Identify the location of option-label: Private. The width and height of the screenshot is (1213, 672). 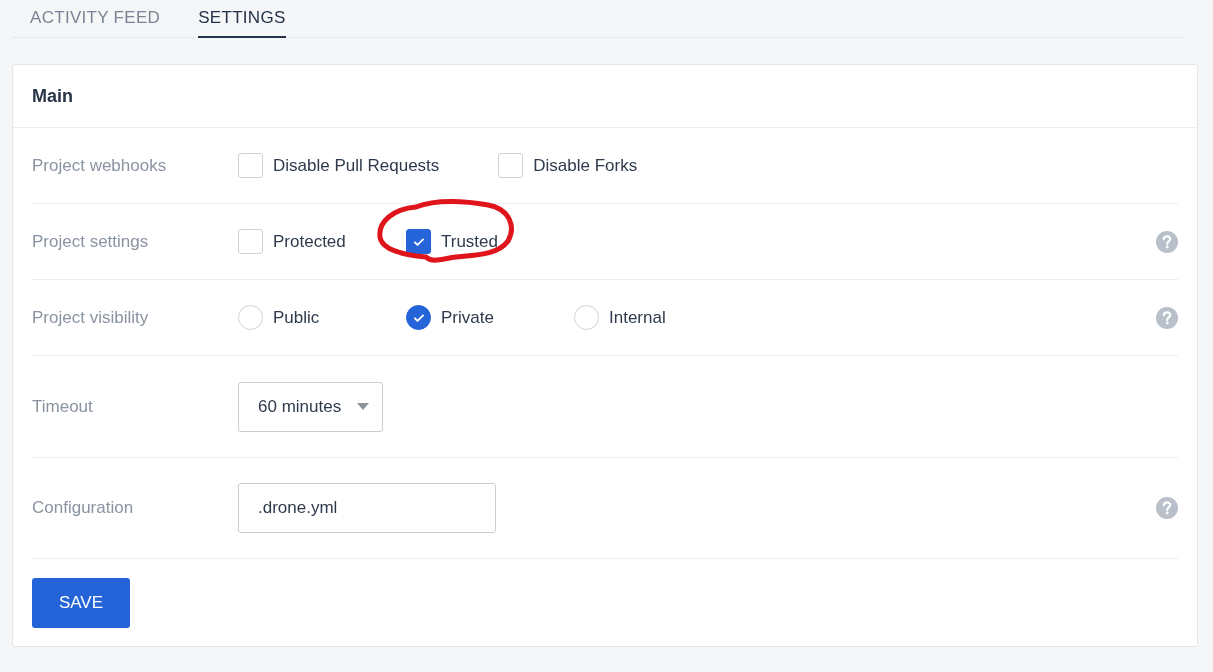
(467, 317).